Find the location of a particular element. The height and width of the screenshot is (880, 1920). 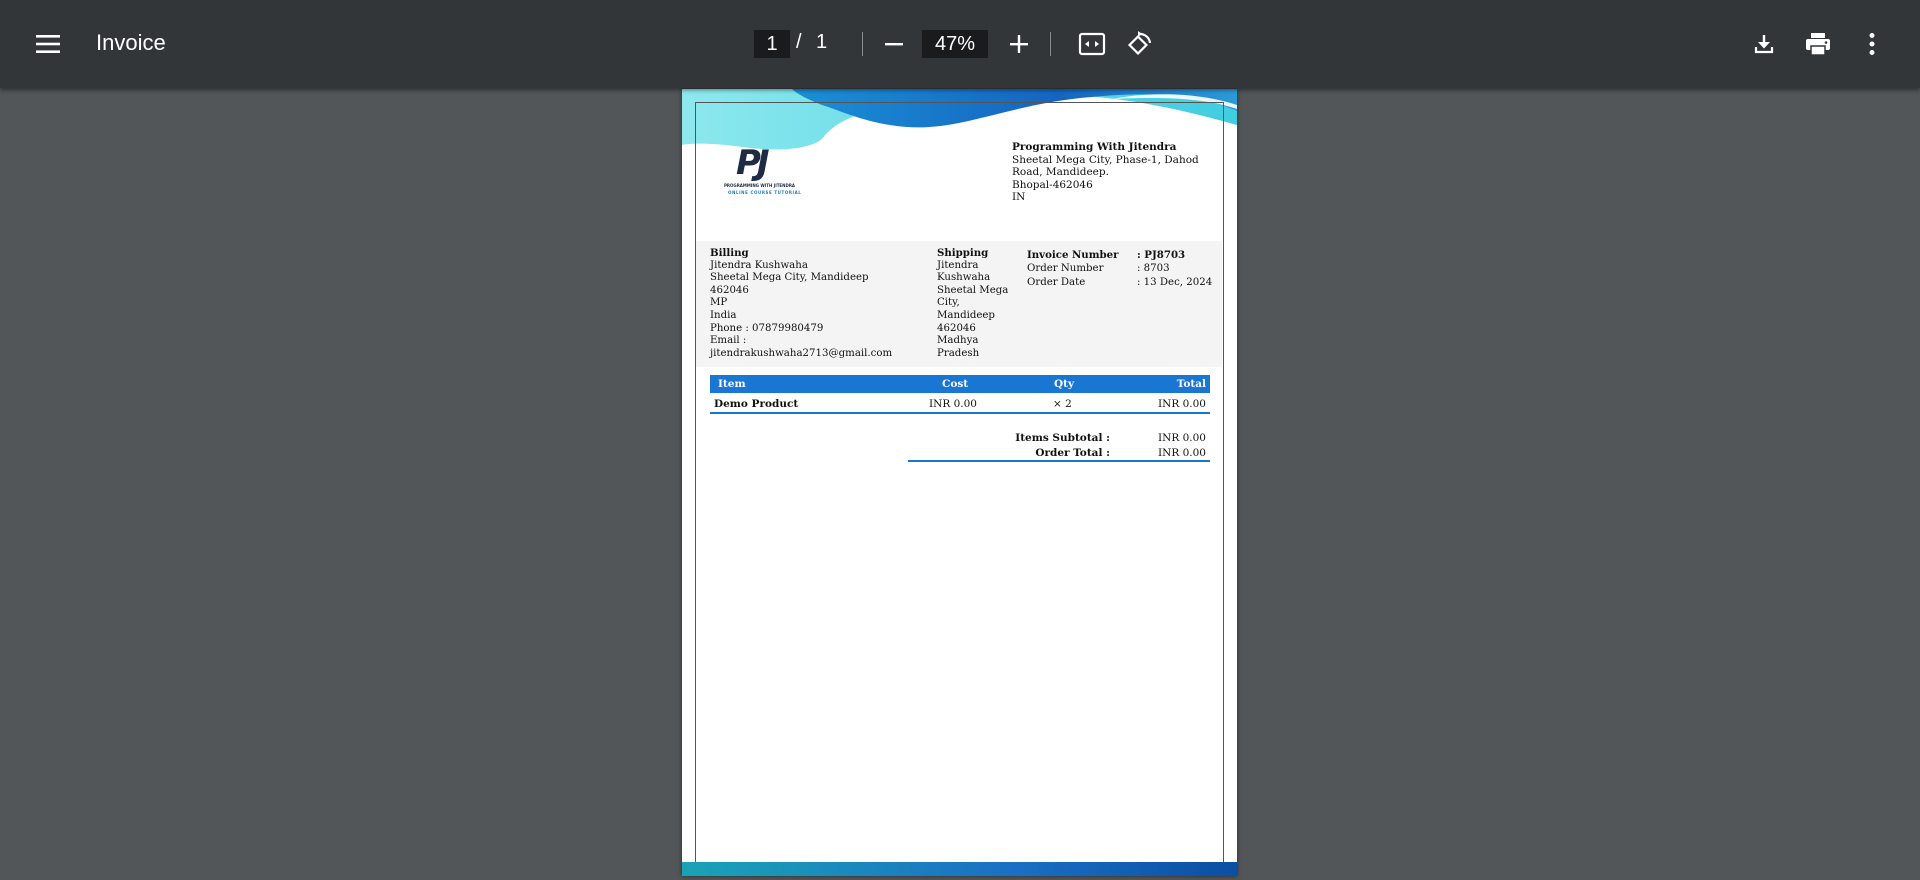

item-total: INR 0.00 is located at coordinates (1182, 404).